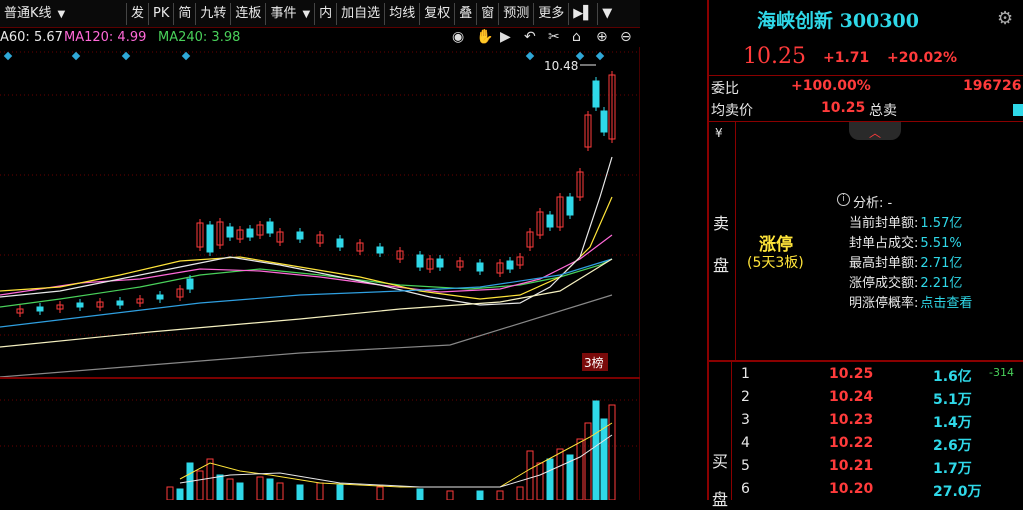  Describe the element at coordinates (878, 469) in the screenshot. I see `buy-order-row: 5 10.21 1.7万` at that location.